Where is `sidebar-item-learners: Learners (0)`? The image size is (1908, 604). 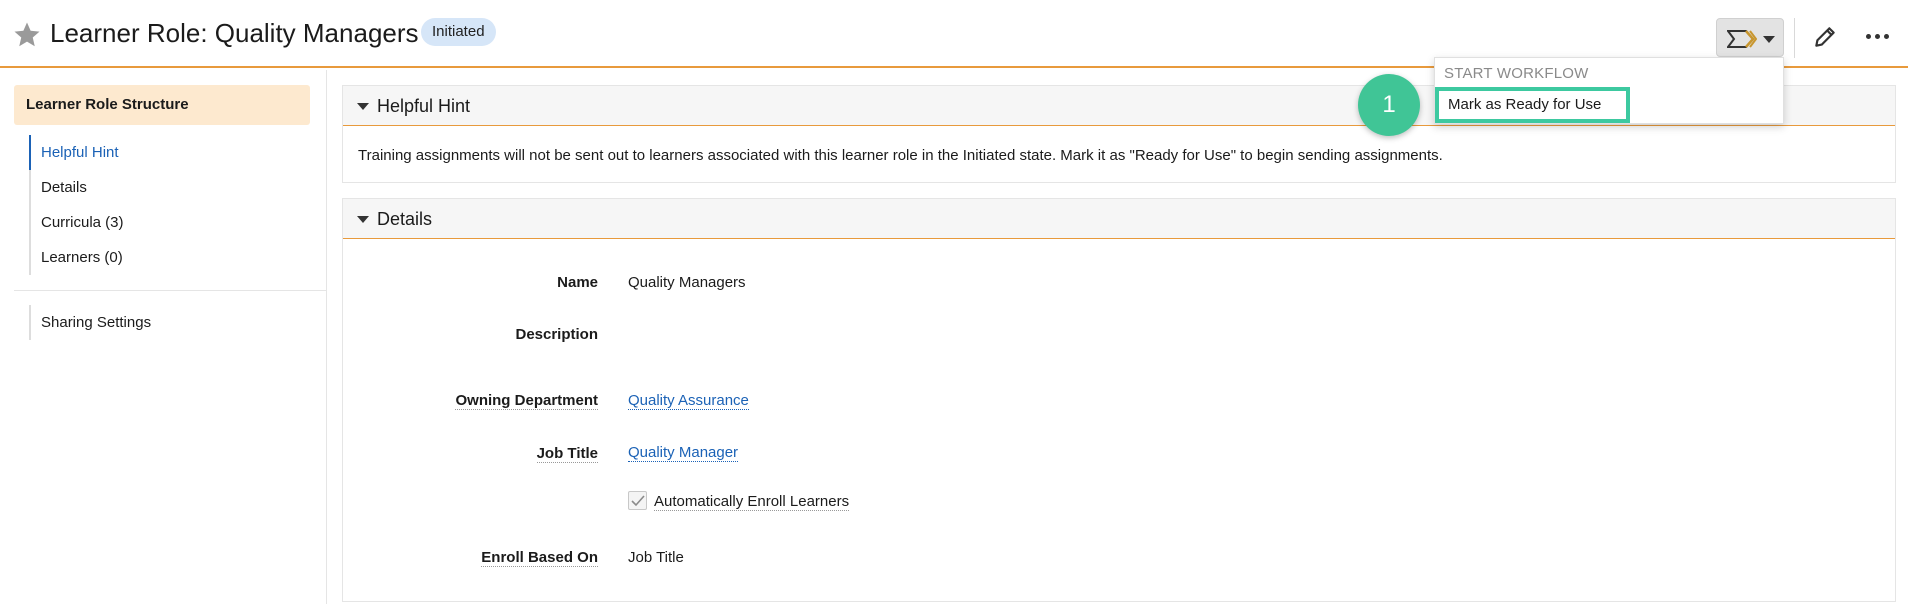
sidebar-item-learners: Learners (0) is located at coordinates (77, 257).